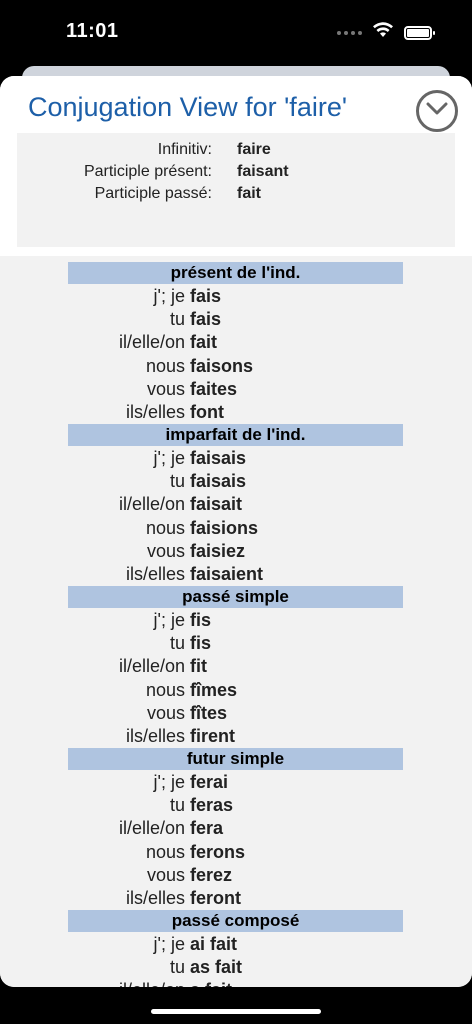  Describe the element at coordinates (236, 319) in the screenshot. I see `conjugation-row: tu fais` at that location.